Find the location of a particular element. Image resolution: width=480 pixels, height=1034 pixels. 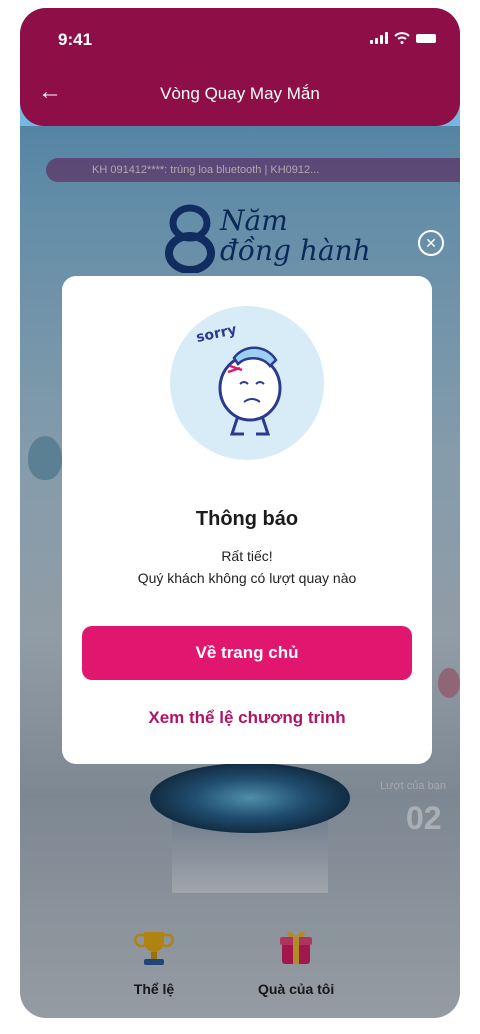

app-header: 9:41 ← Vòng Quay May Mắn is located at coordinates (240, 67).